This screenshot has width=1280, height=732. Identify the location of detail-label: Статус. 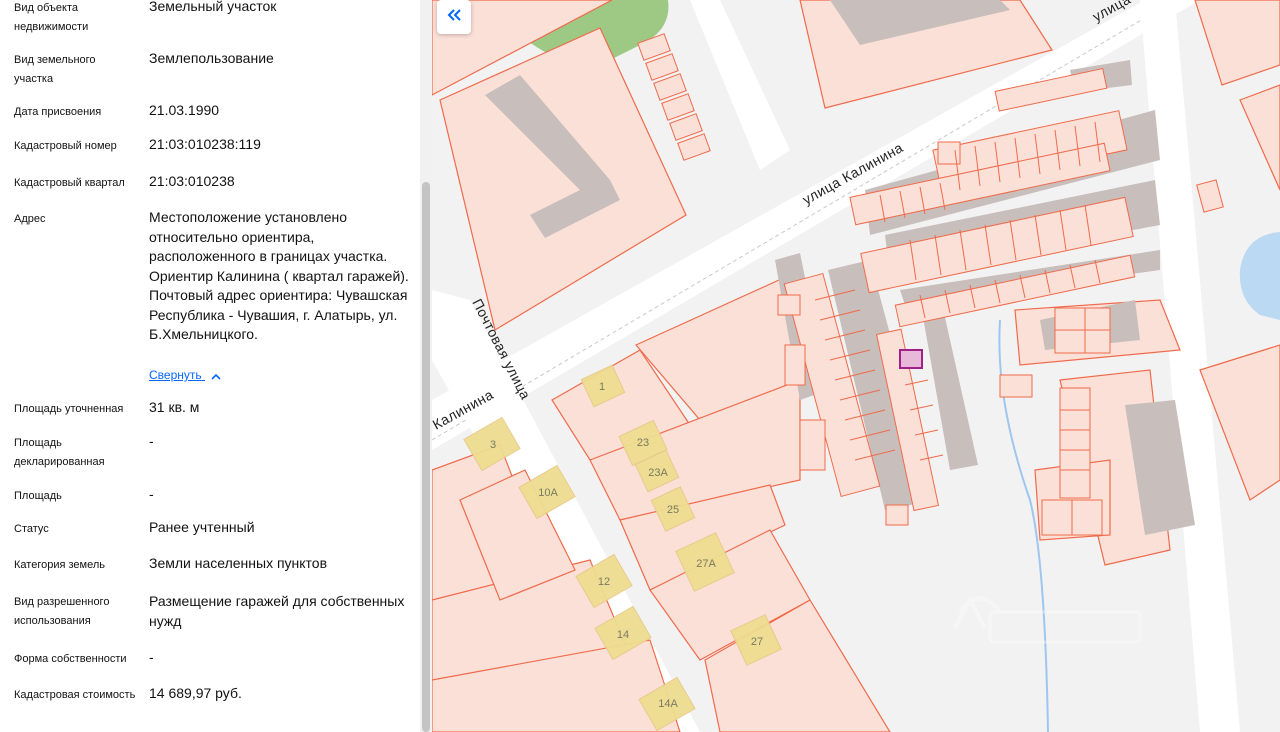
(31, 529).